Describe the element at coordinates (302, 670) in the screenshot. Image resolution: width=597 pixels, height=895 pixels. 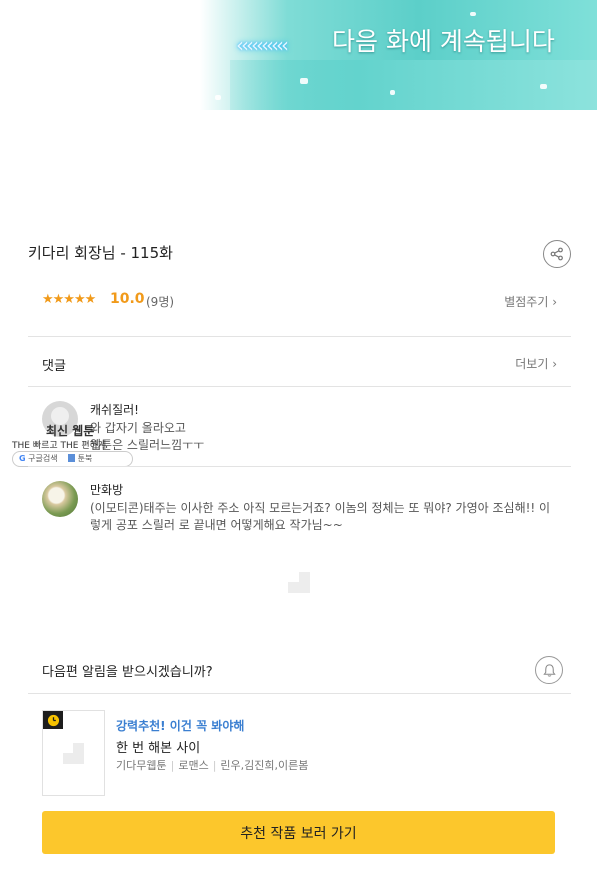
I see `notify-row: 다음편 알림을 받으시겠습니까?` at that location.